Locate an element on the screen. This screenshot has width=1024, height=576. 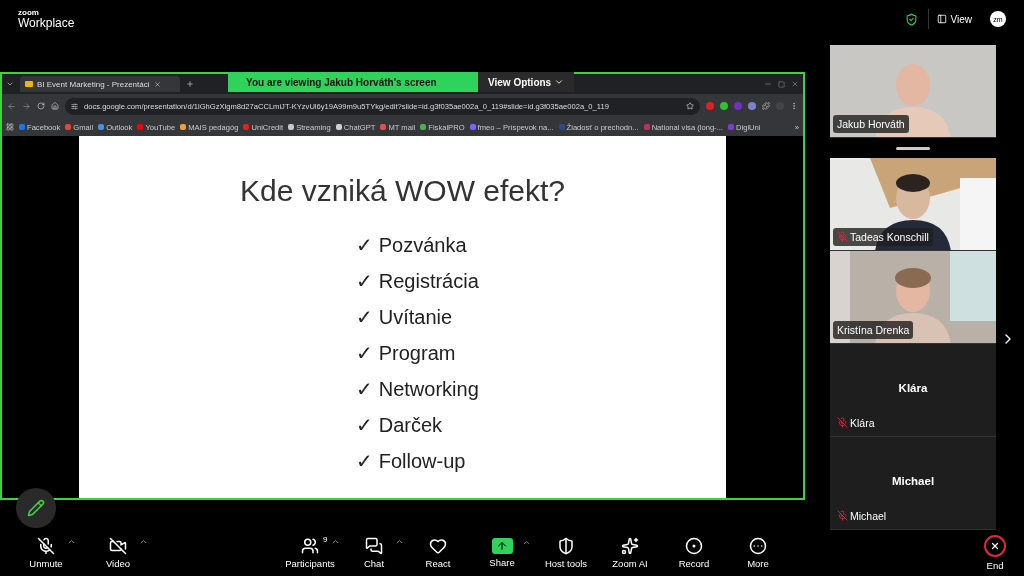
view-options-button: View Options is located at coordinates (526, 82).